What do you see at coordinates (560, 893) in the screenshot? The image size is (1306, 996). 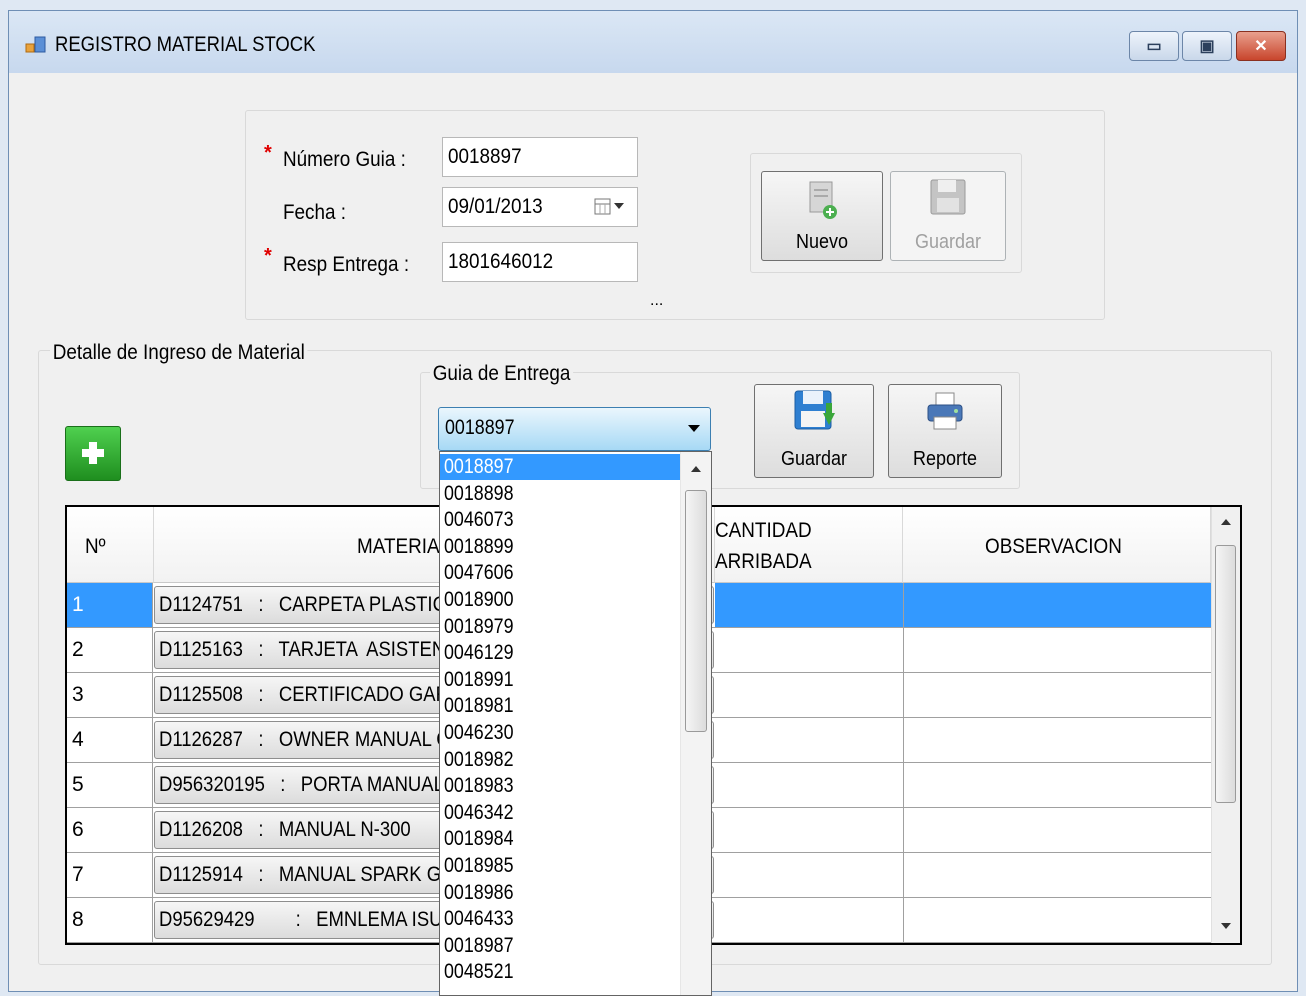 I see `dropdown-option: 0018986` at bounding box center [560, 893].